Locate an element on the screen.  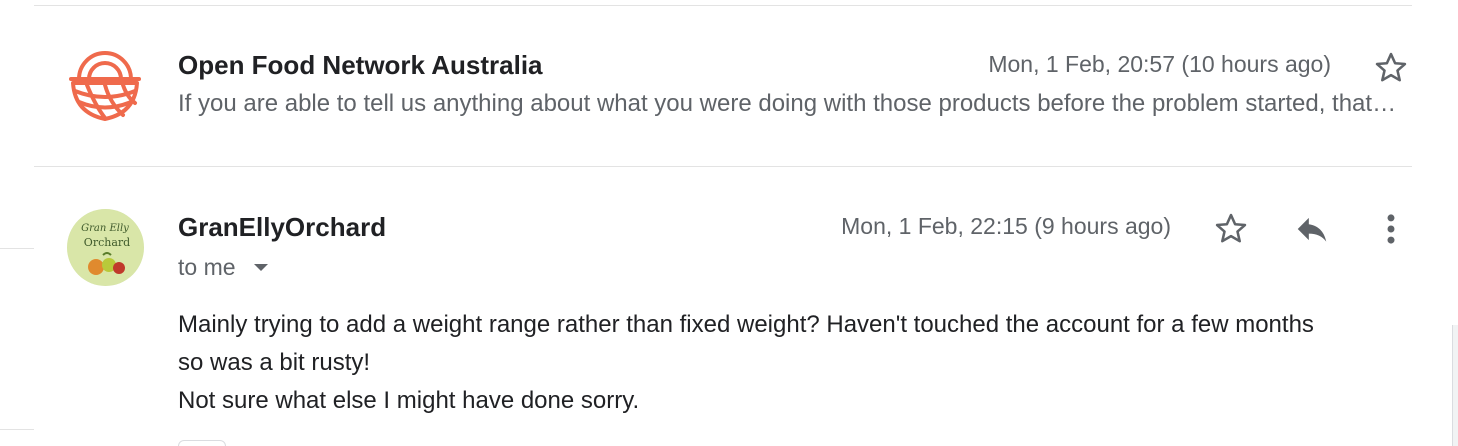
message-timestamp: Mon, 1 Feb, 22:15 (9 hours ago) is located at coordinates (1006, 226).